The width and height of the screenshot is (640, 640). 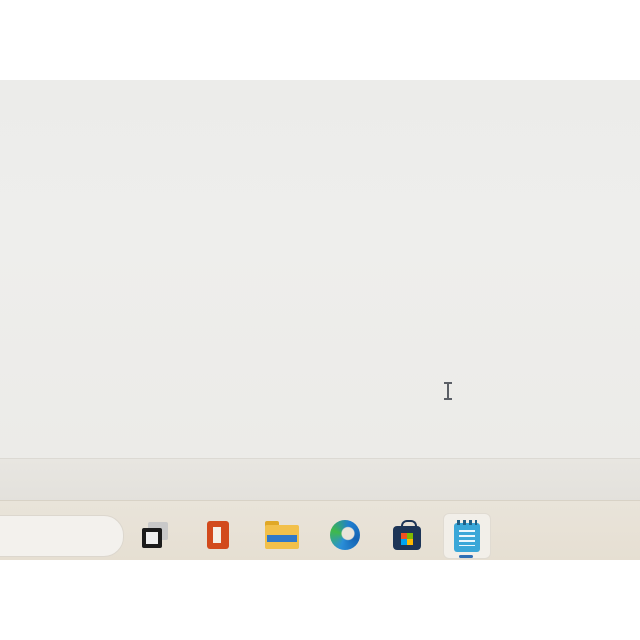 I want to click on microsoft-store-icon, so click(x=407, y=535).